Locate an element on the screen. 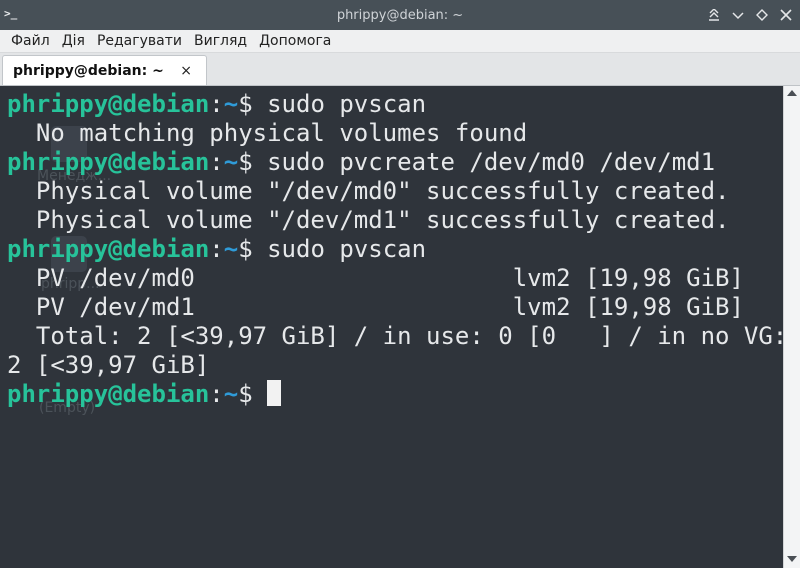 Image resolution: width=800 pixels, height=568 pixels. minimize-icon is located at coordinates (738, 15).